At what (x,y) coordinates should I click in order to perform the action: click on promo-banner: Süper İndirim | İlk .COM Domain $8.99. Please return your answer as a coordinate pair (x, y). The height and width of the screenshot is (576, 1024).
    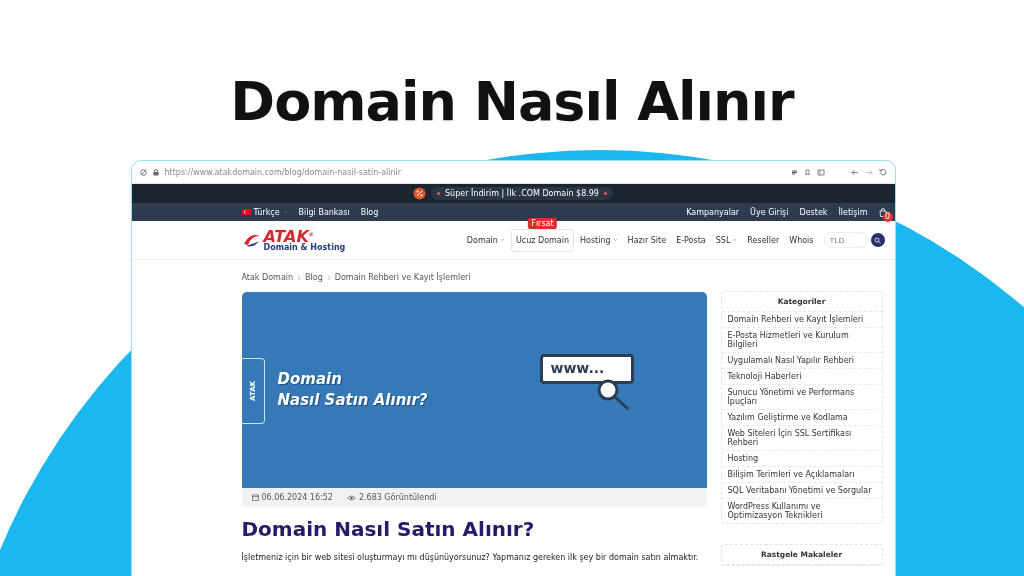
    Looking at the image, I should click on (522, 193).